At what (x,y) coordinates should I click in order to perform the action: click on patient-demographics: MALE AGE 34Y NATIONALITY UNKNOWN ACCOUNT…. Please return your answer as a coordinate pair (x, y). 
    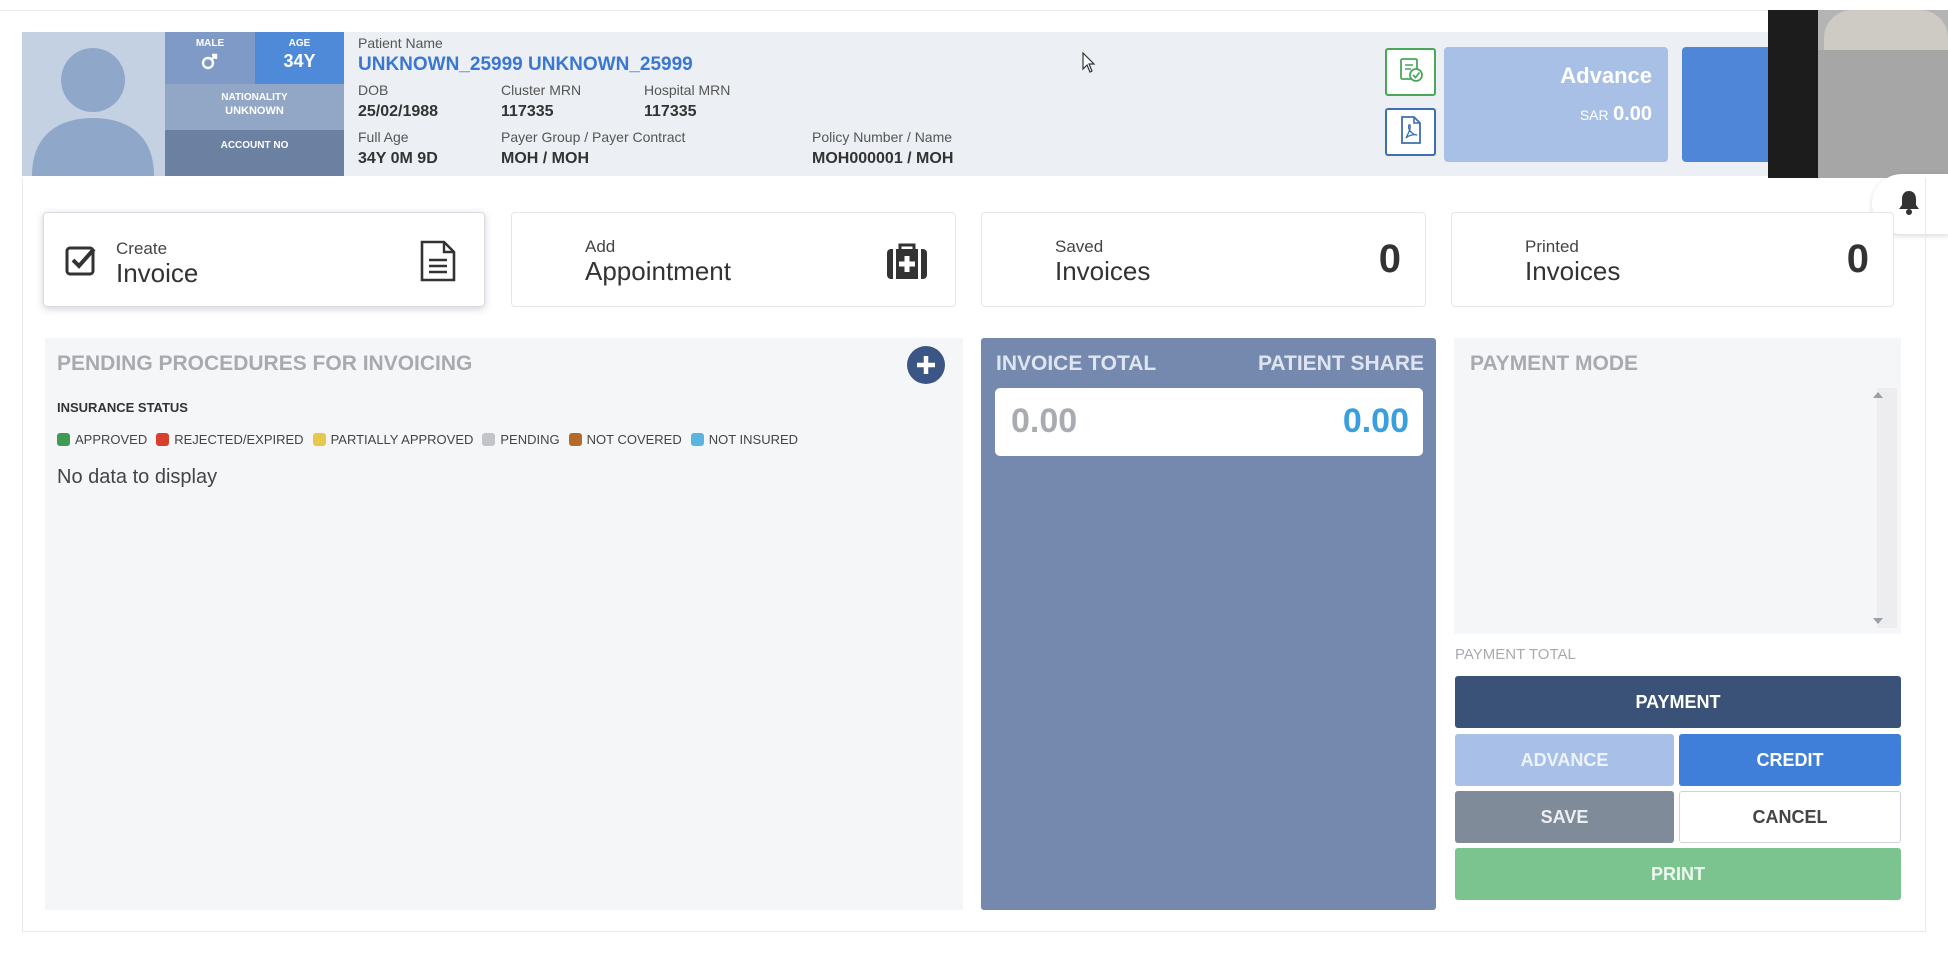
    Looking at the image, I should click on (254, 104).